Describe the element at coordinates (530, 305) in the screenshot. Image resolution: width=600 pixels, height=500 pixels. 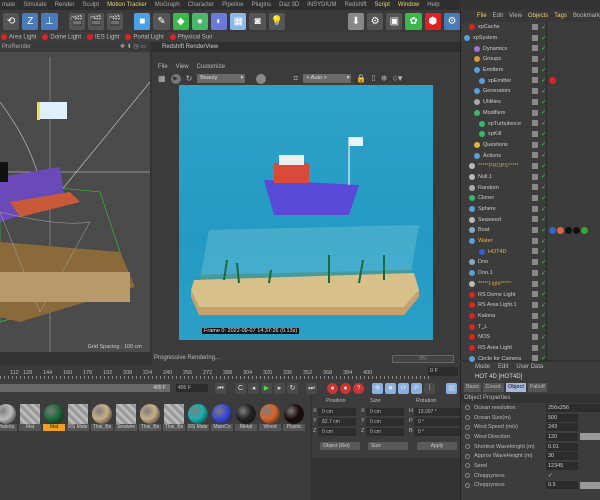
I see `object-row-rs-area-light-1: RS Area Light.1 ✓` at that location.